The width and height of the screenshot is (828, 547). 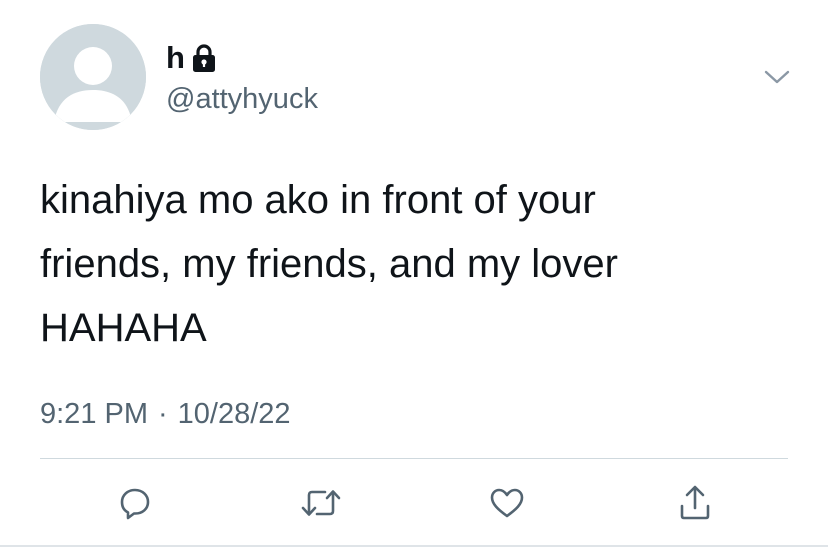 What do you see at coordinates (414, 458) in the screenshot?
I see `divider` at bounding box center [414, 458].